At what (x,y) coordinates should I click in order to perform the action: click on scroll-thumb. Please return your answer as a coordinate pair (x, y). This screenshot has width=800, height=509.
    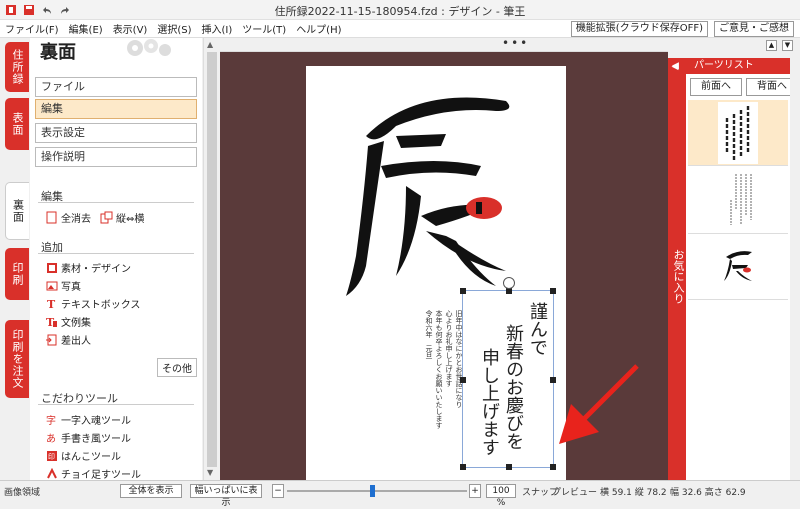
    Looking at the image, I should click on (212, 259).